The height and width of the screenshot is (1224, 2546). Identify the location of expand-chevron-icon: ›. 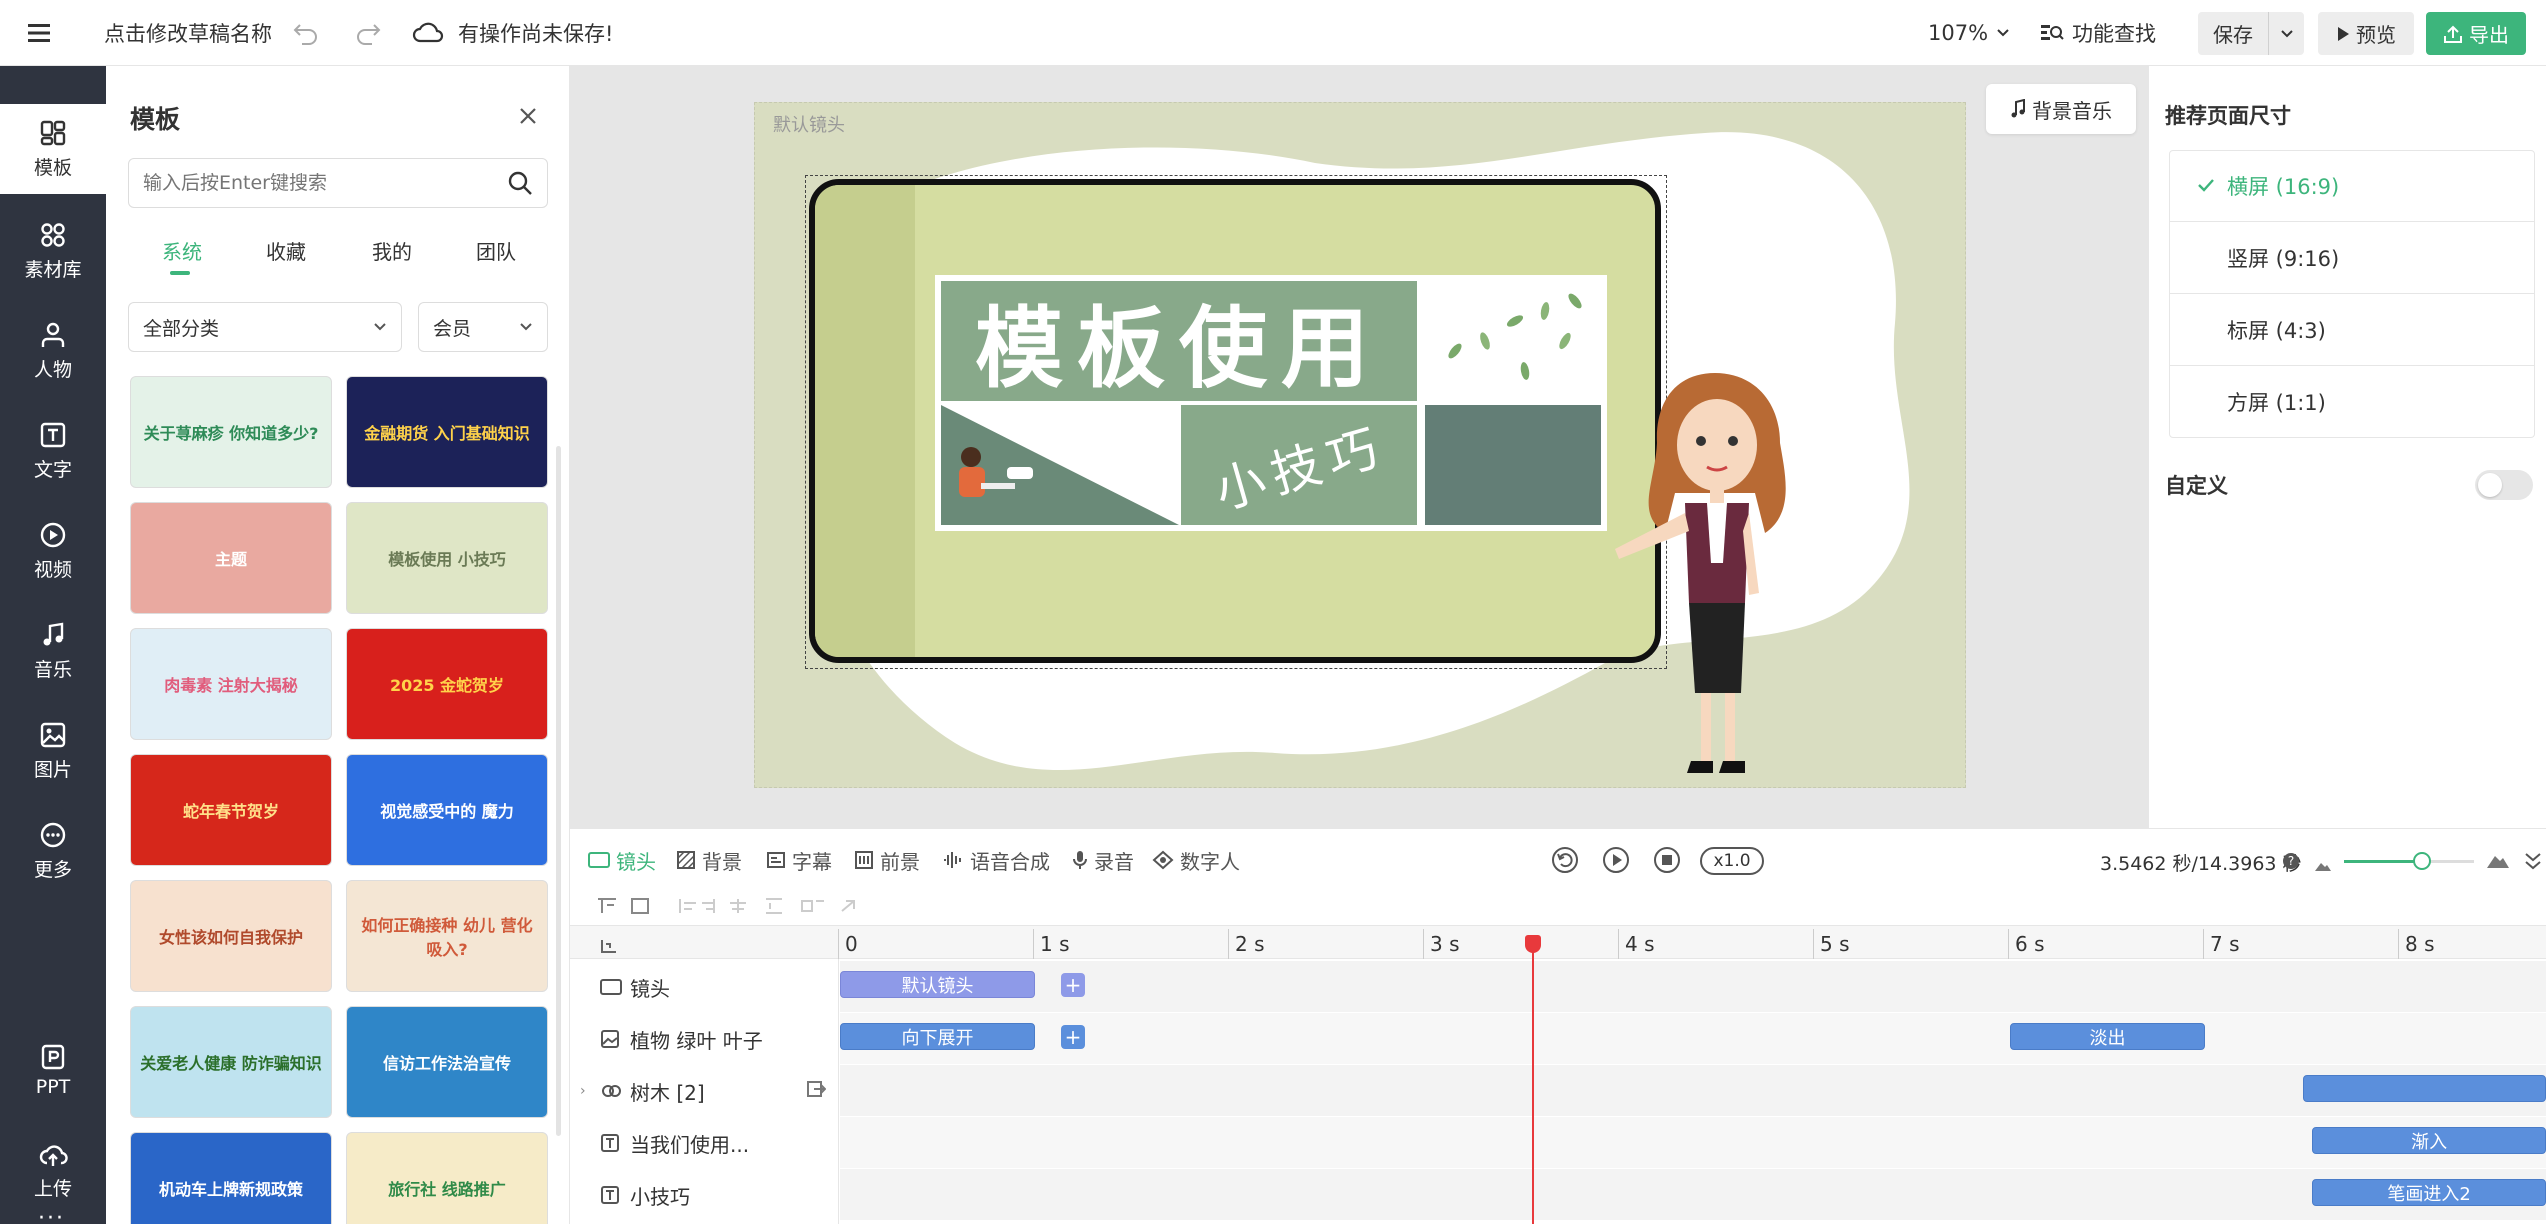
(583, 1091).